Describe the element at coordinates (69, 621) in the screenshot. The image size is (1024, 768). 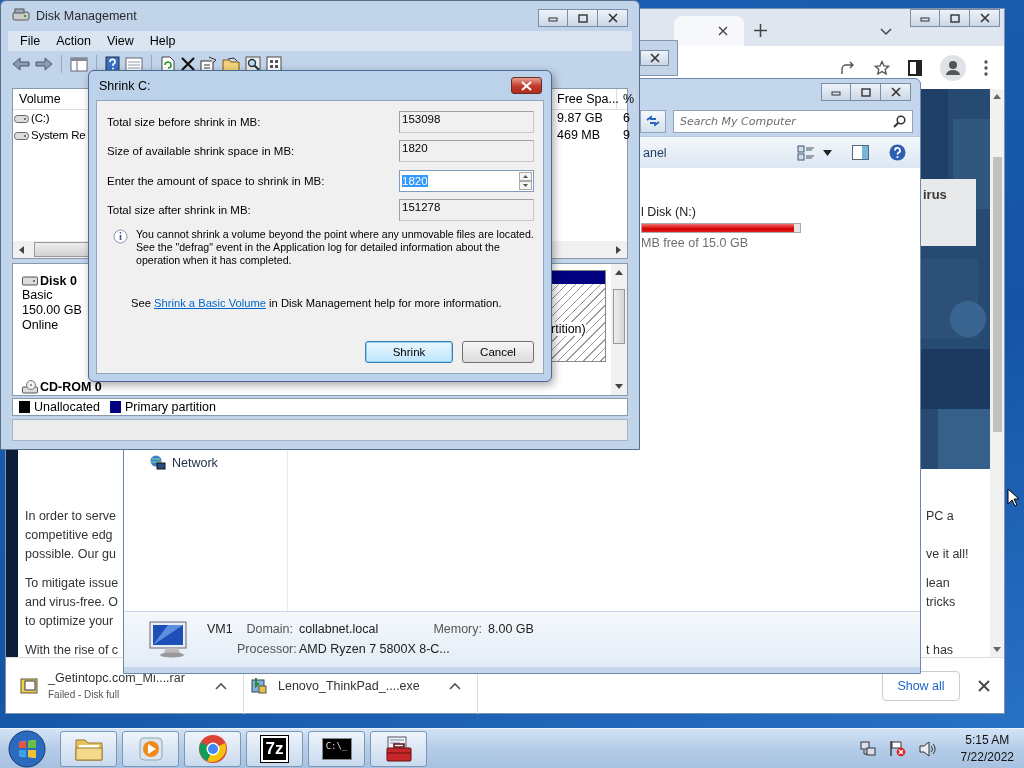
I see `paragraph-text: to optimize your` at that location.